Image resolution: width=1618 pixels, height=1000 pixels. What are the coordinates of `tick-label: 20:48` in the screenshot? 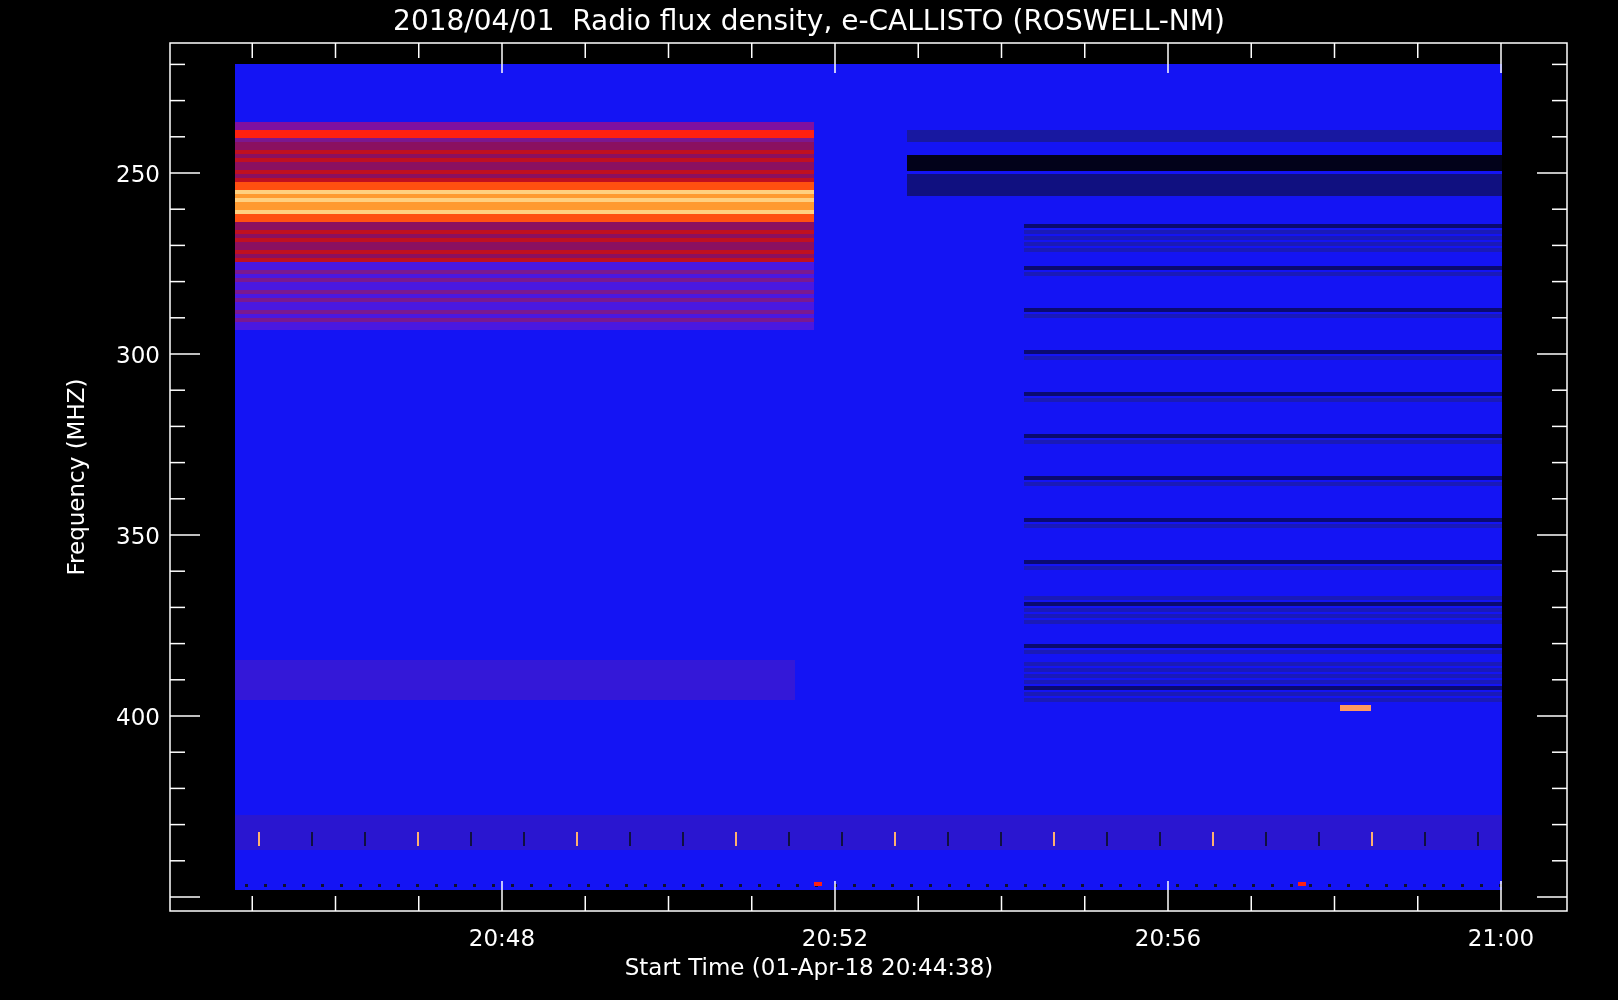 It's located at (502, 938).